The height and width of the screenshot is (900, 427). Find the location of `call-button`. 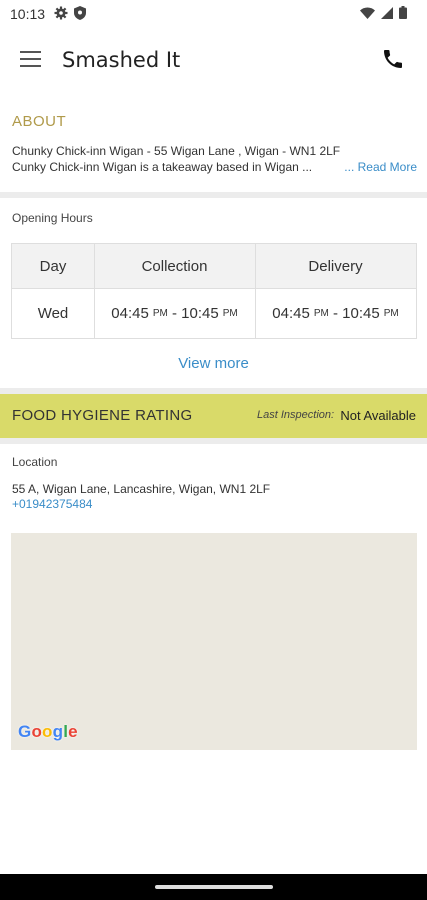

call-button is located at coordinates (393, 59).